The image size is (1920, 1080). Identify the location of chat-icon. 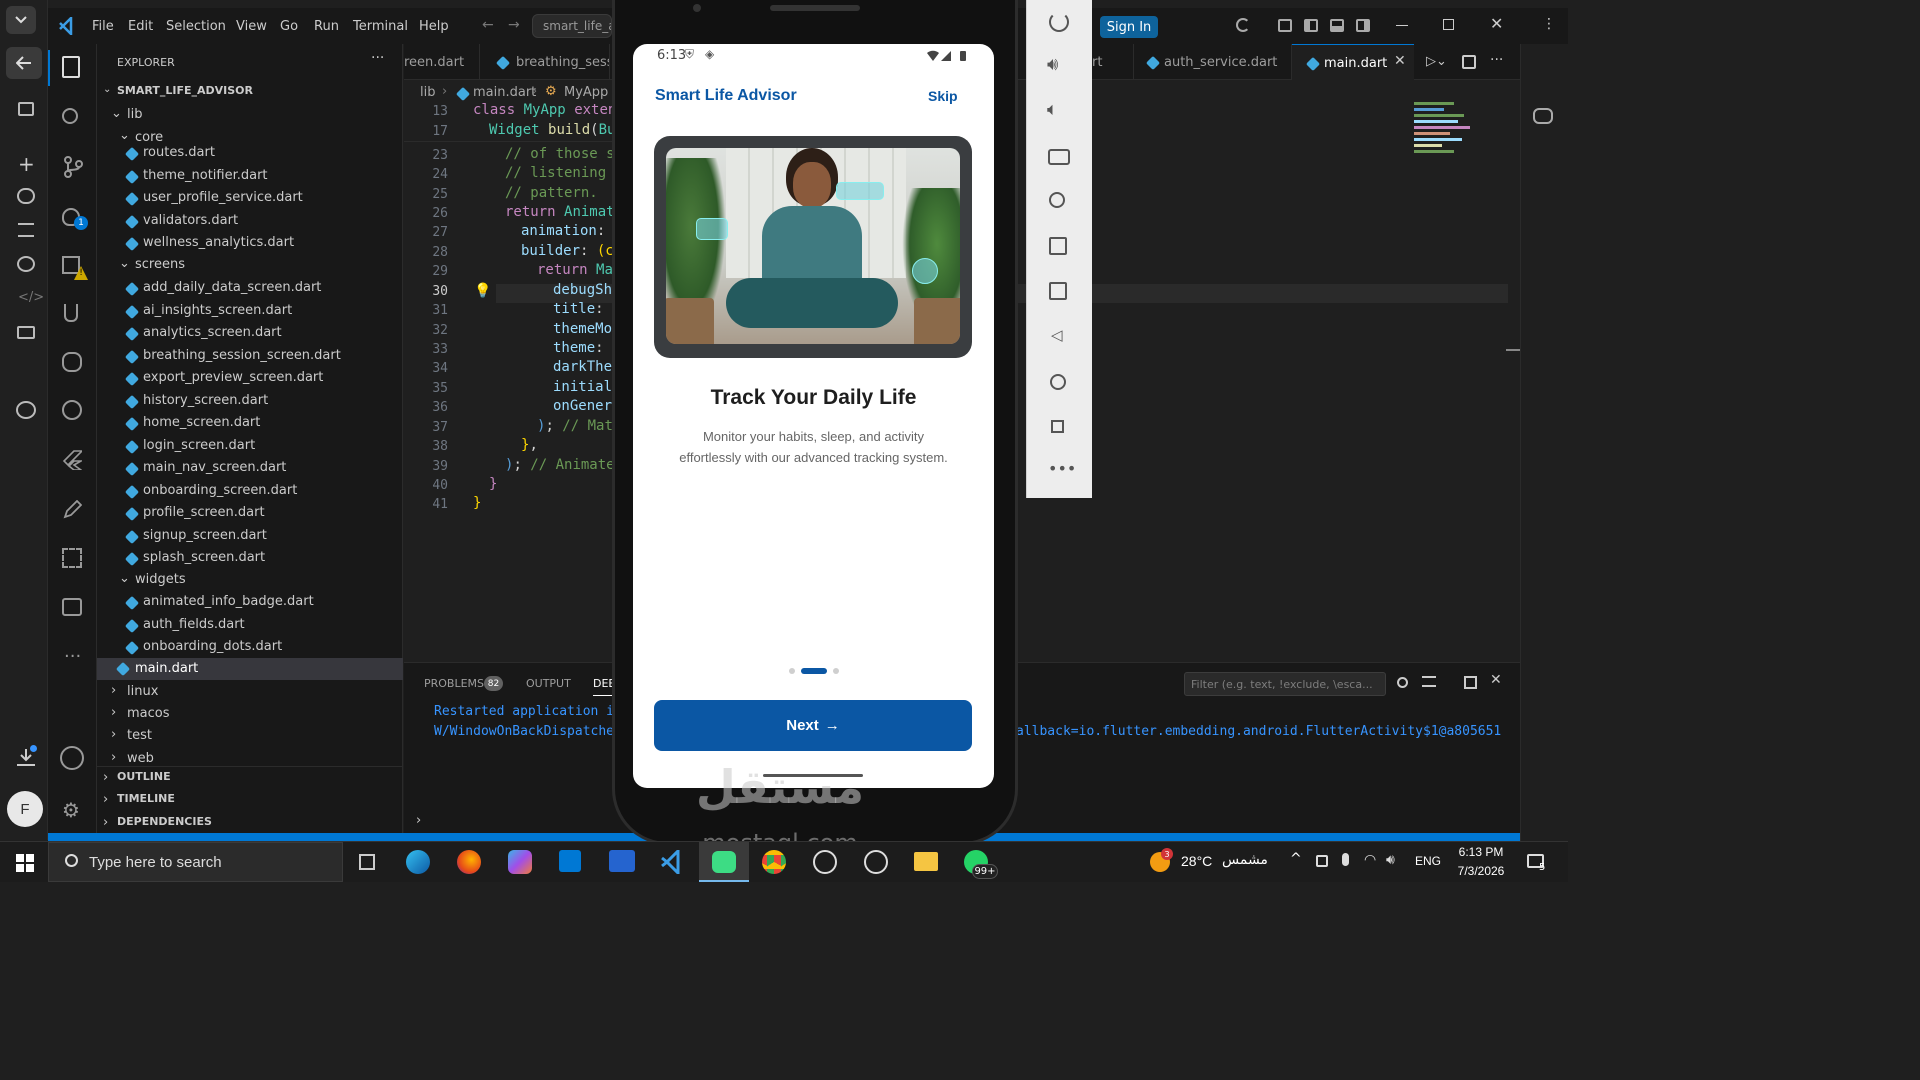
(26, 196).